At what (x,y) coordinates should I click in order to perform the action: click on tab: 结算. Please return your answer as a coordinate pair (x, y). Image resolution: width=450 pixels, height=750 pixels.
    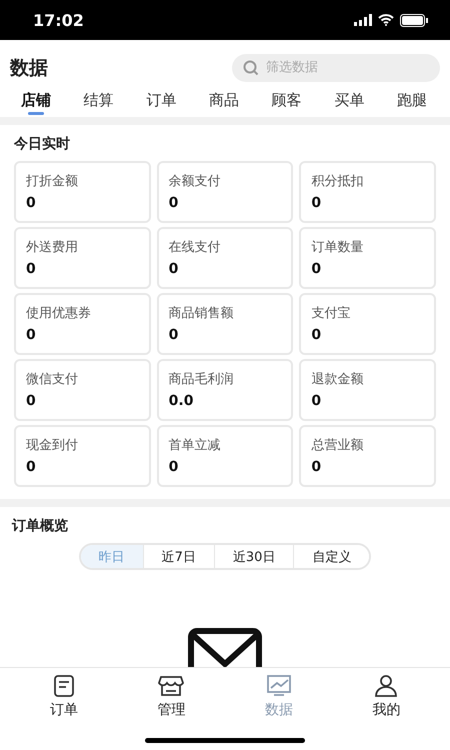
    Looking at the image, I should click on (98, 100).